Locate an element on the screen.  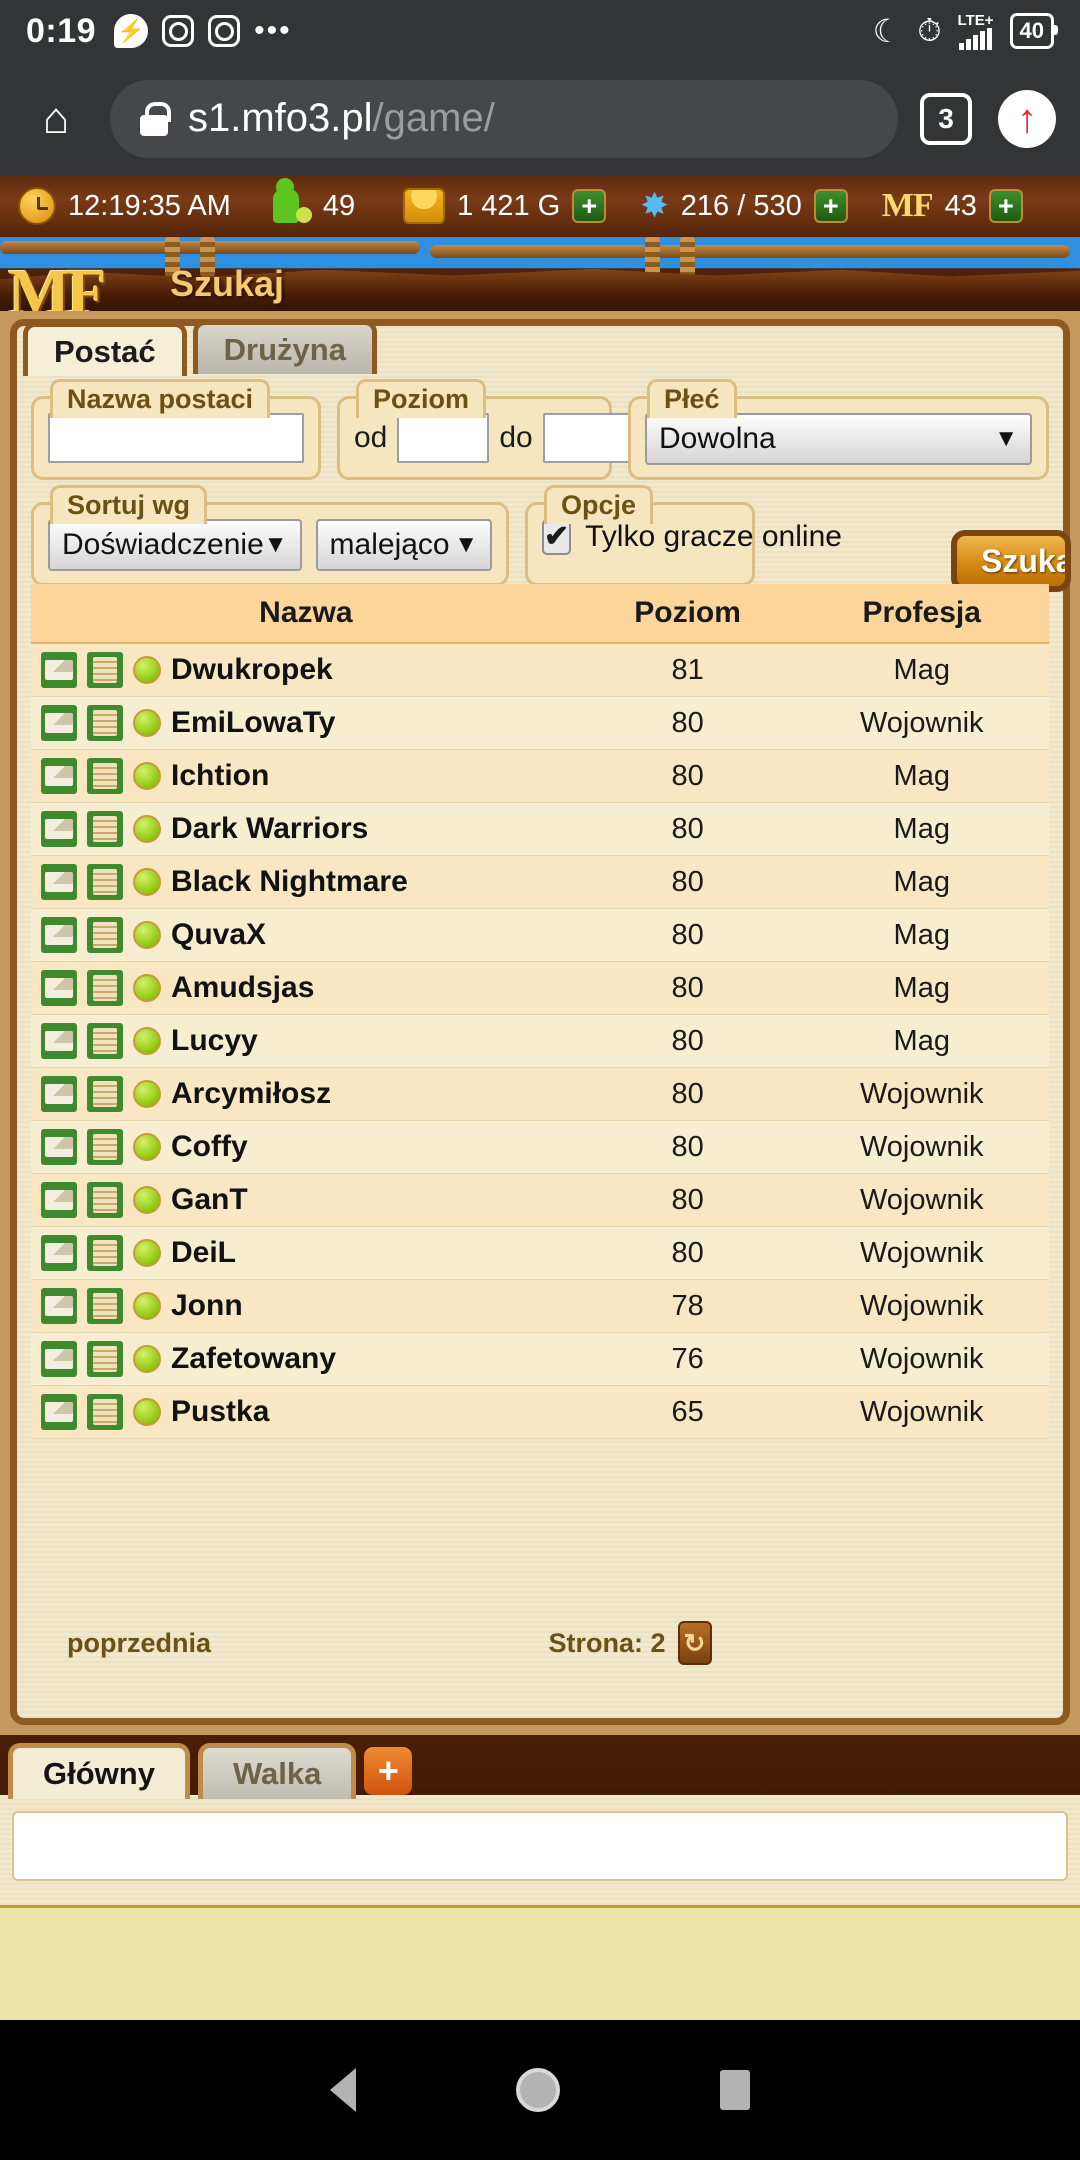
chat-tab-glowny: Główny is located at coordinates (99, 1771).